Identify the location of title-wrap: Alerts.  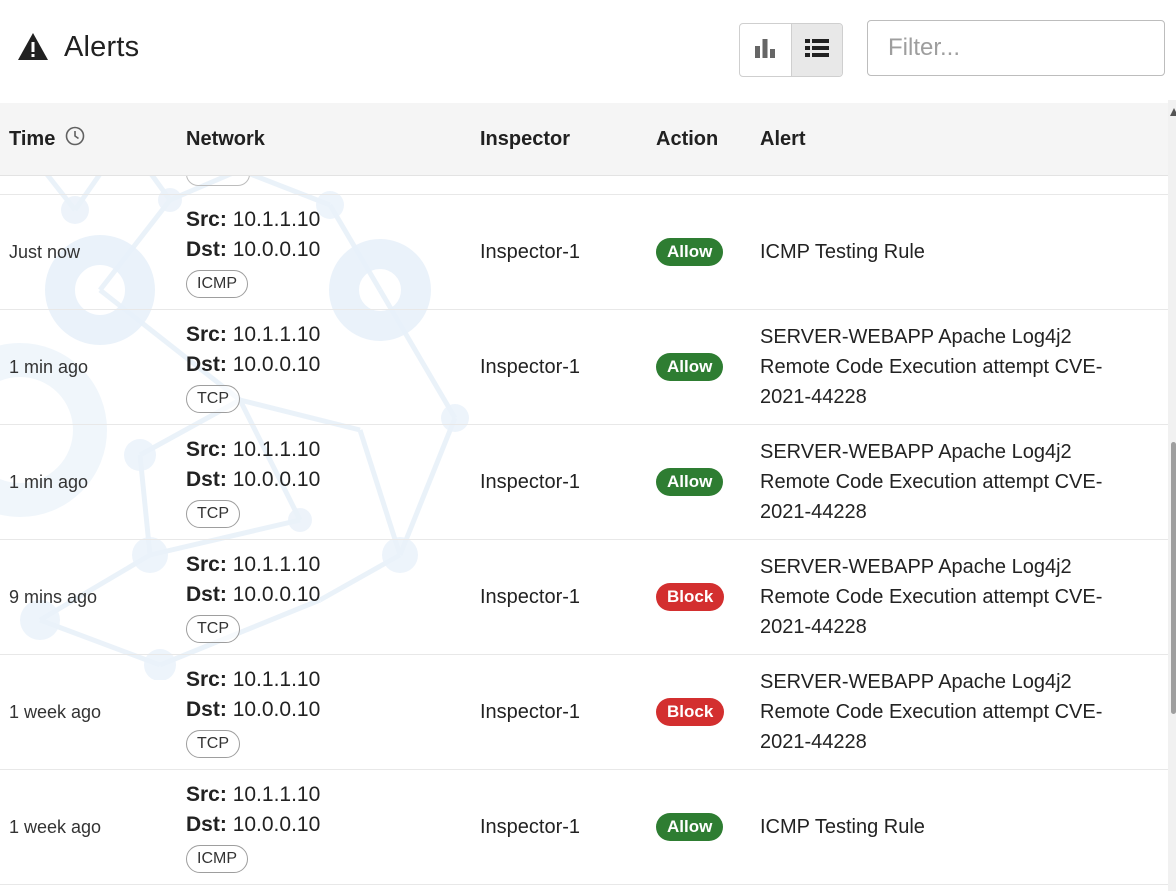
(77, 47).